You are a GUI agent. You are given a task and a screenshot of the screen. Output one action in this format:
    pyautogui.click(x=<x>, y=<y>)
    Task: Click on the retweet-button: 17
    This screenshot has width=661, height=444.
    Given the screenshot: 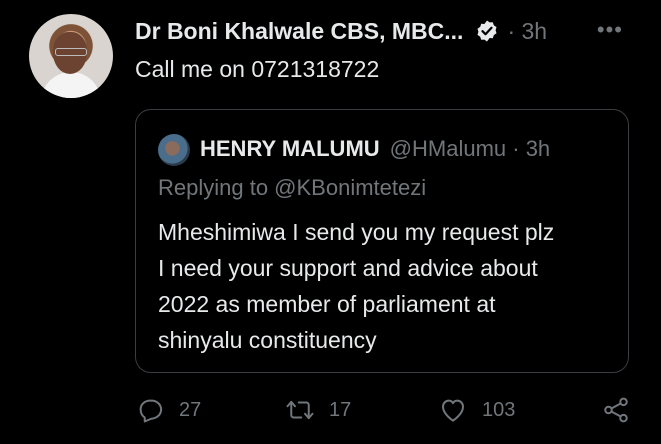 What is the action you would take?
    pyautogui.click(x=318, y=410)
    